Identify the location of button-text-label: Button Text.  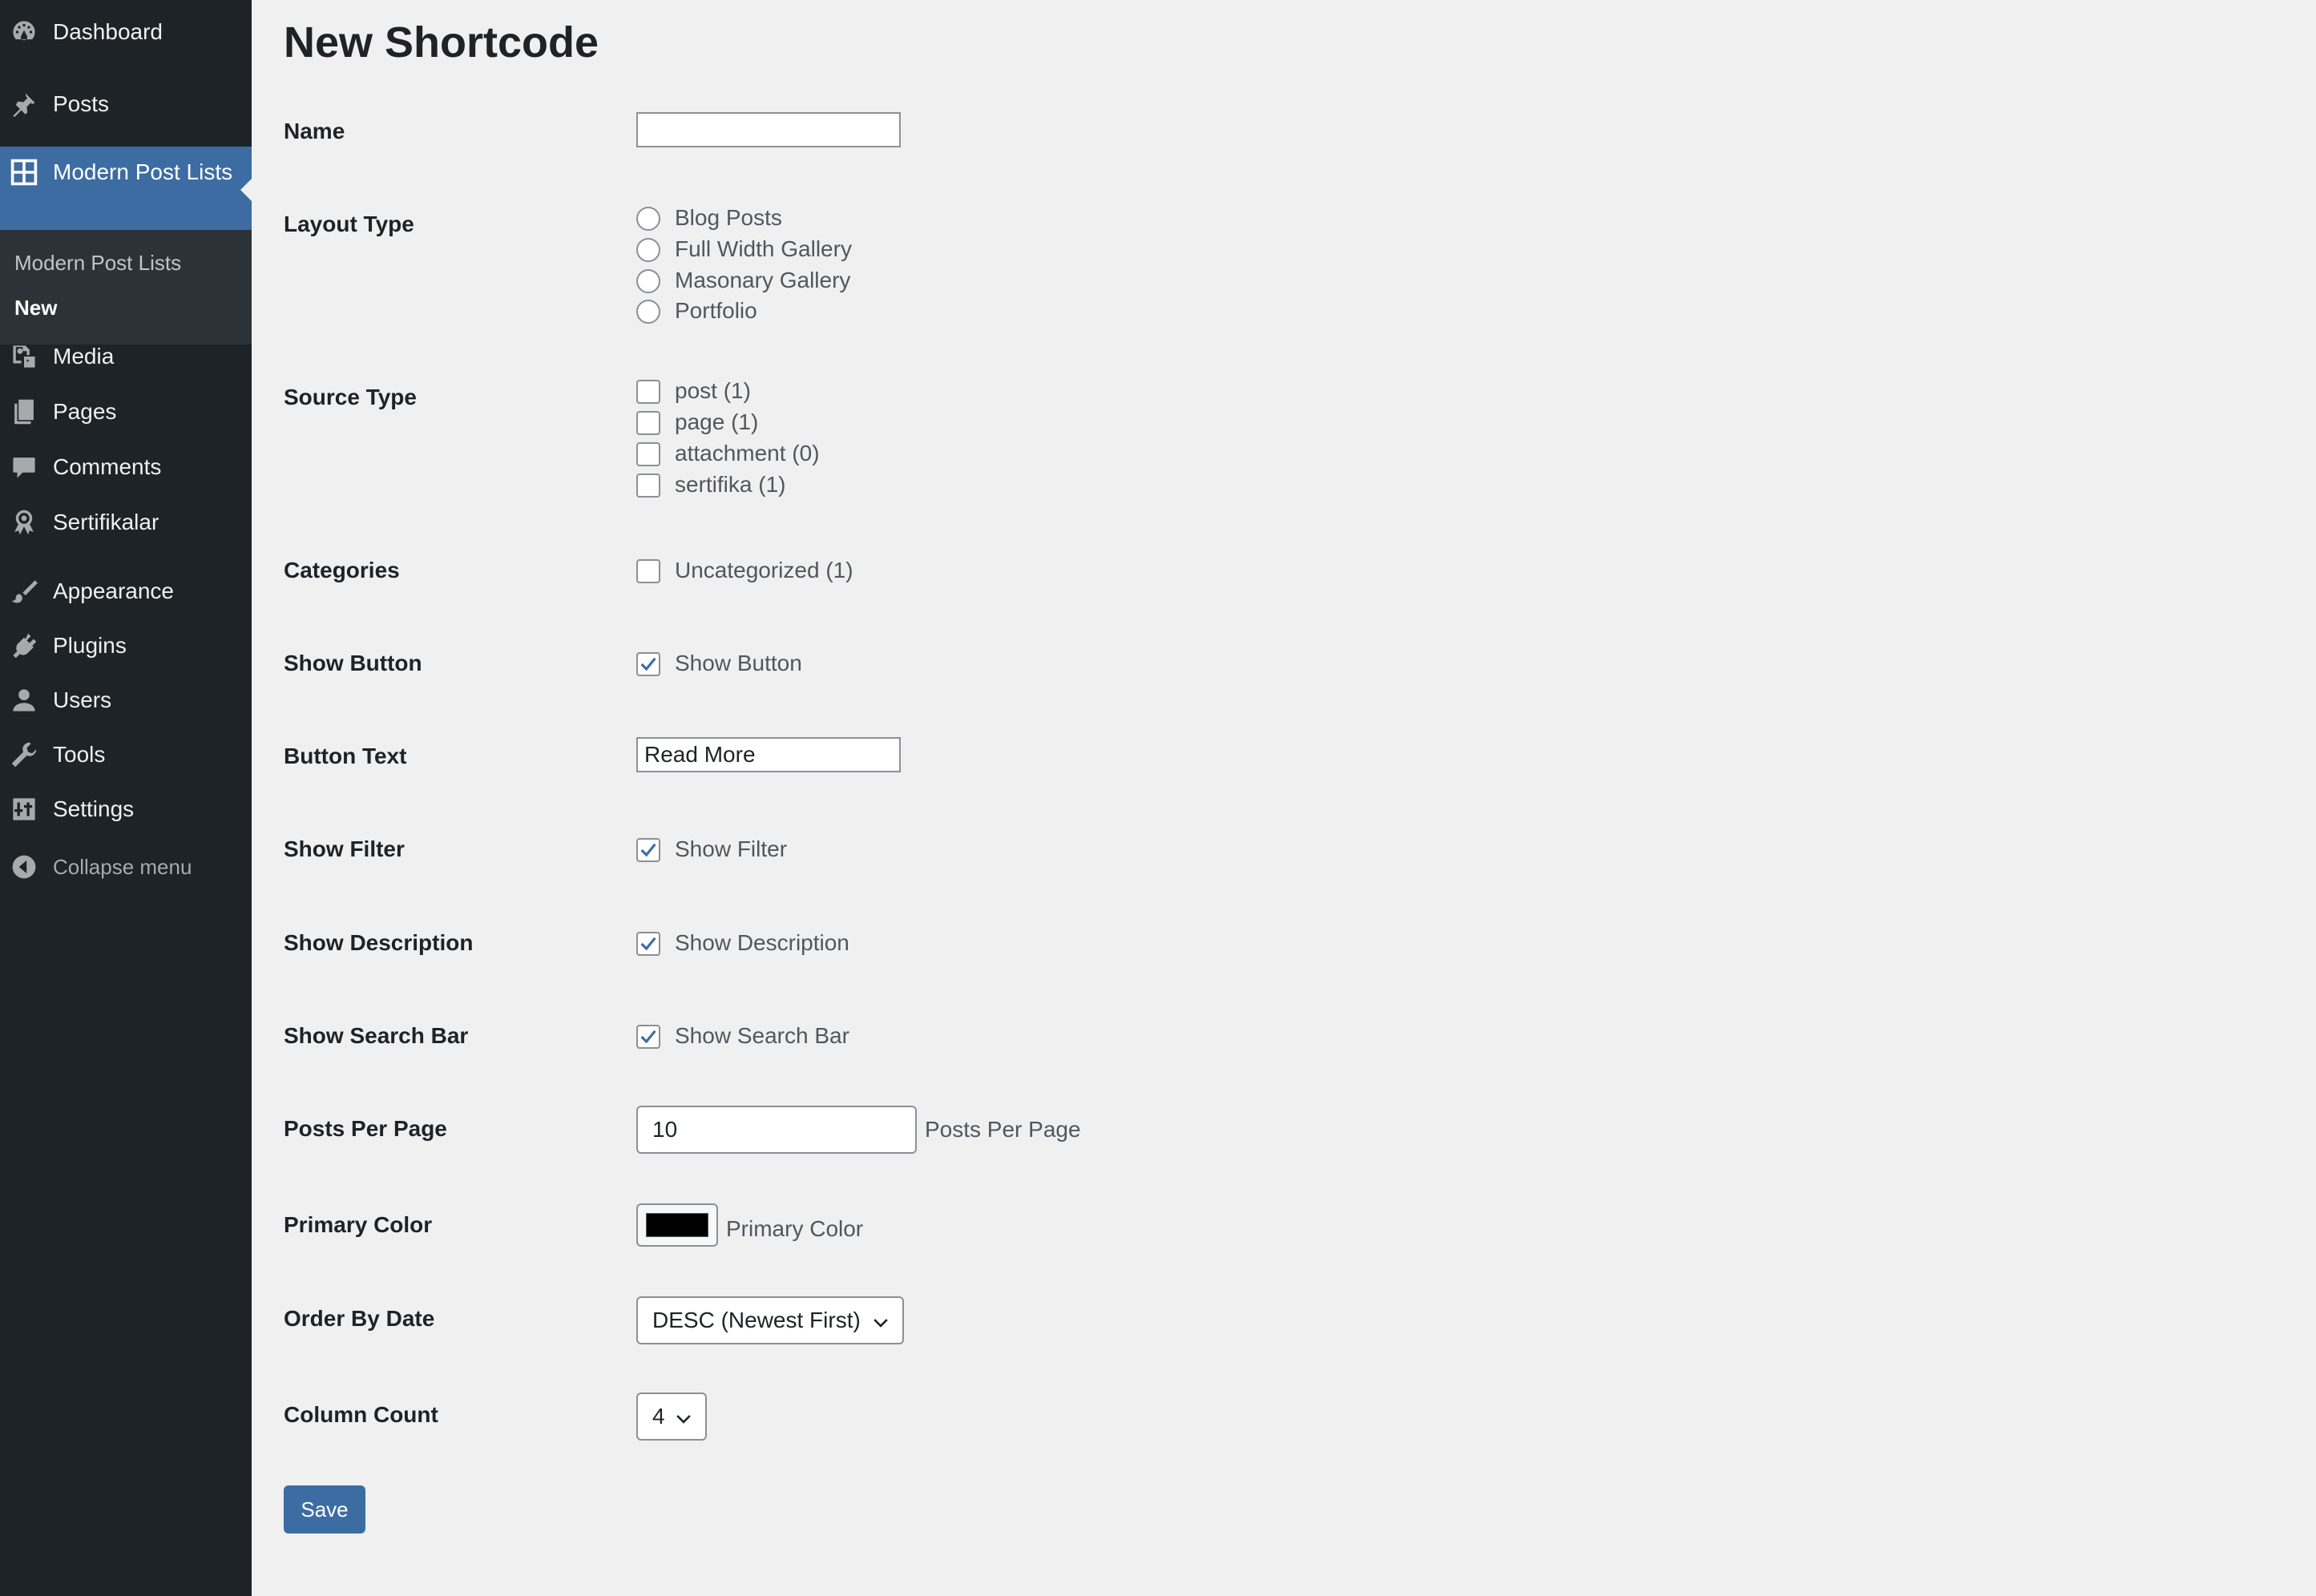
(345, 756).